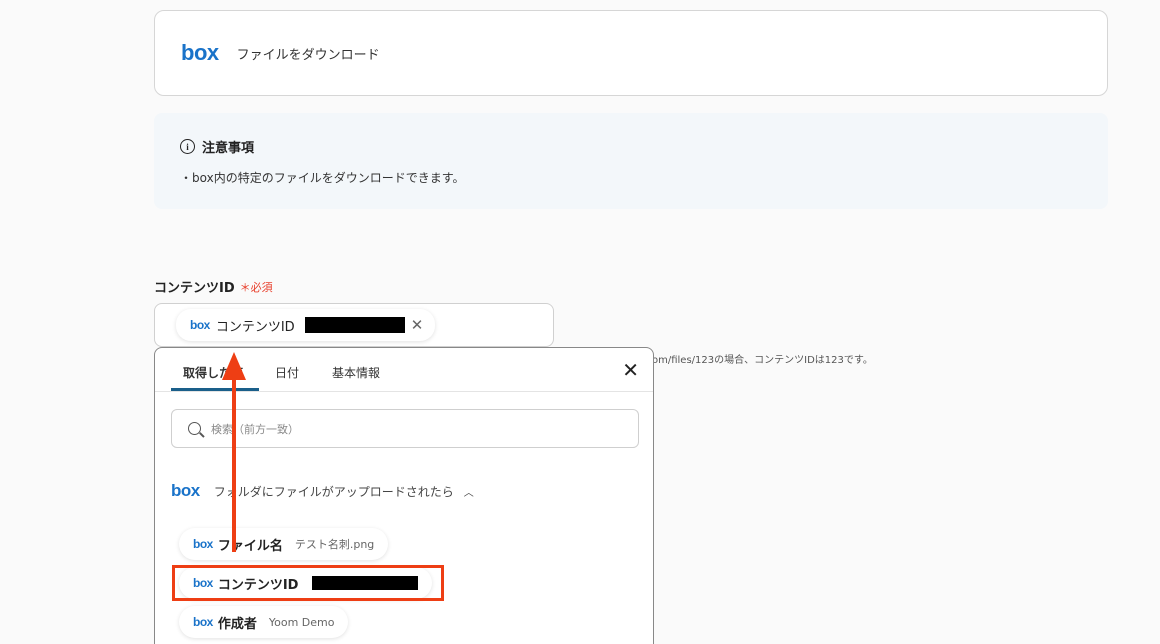 This screenshot has height=644, width=1160. I want to click on chevron-up-icon: ︿, so click(468, 493).